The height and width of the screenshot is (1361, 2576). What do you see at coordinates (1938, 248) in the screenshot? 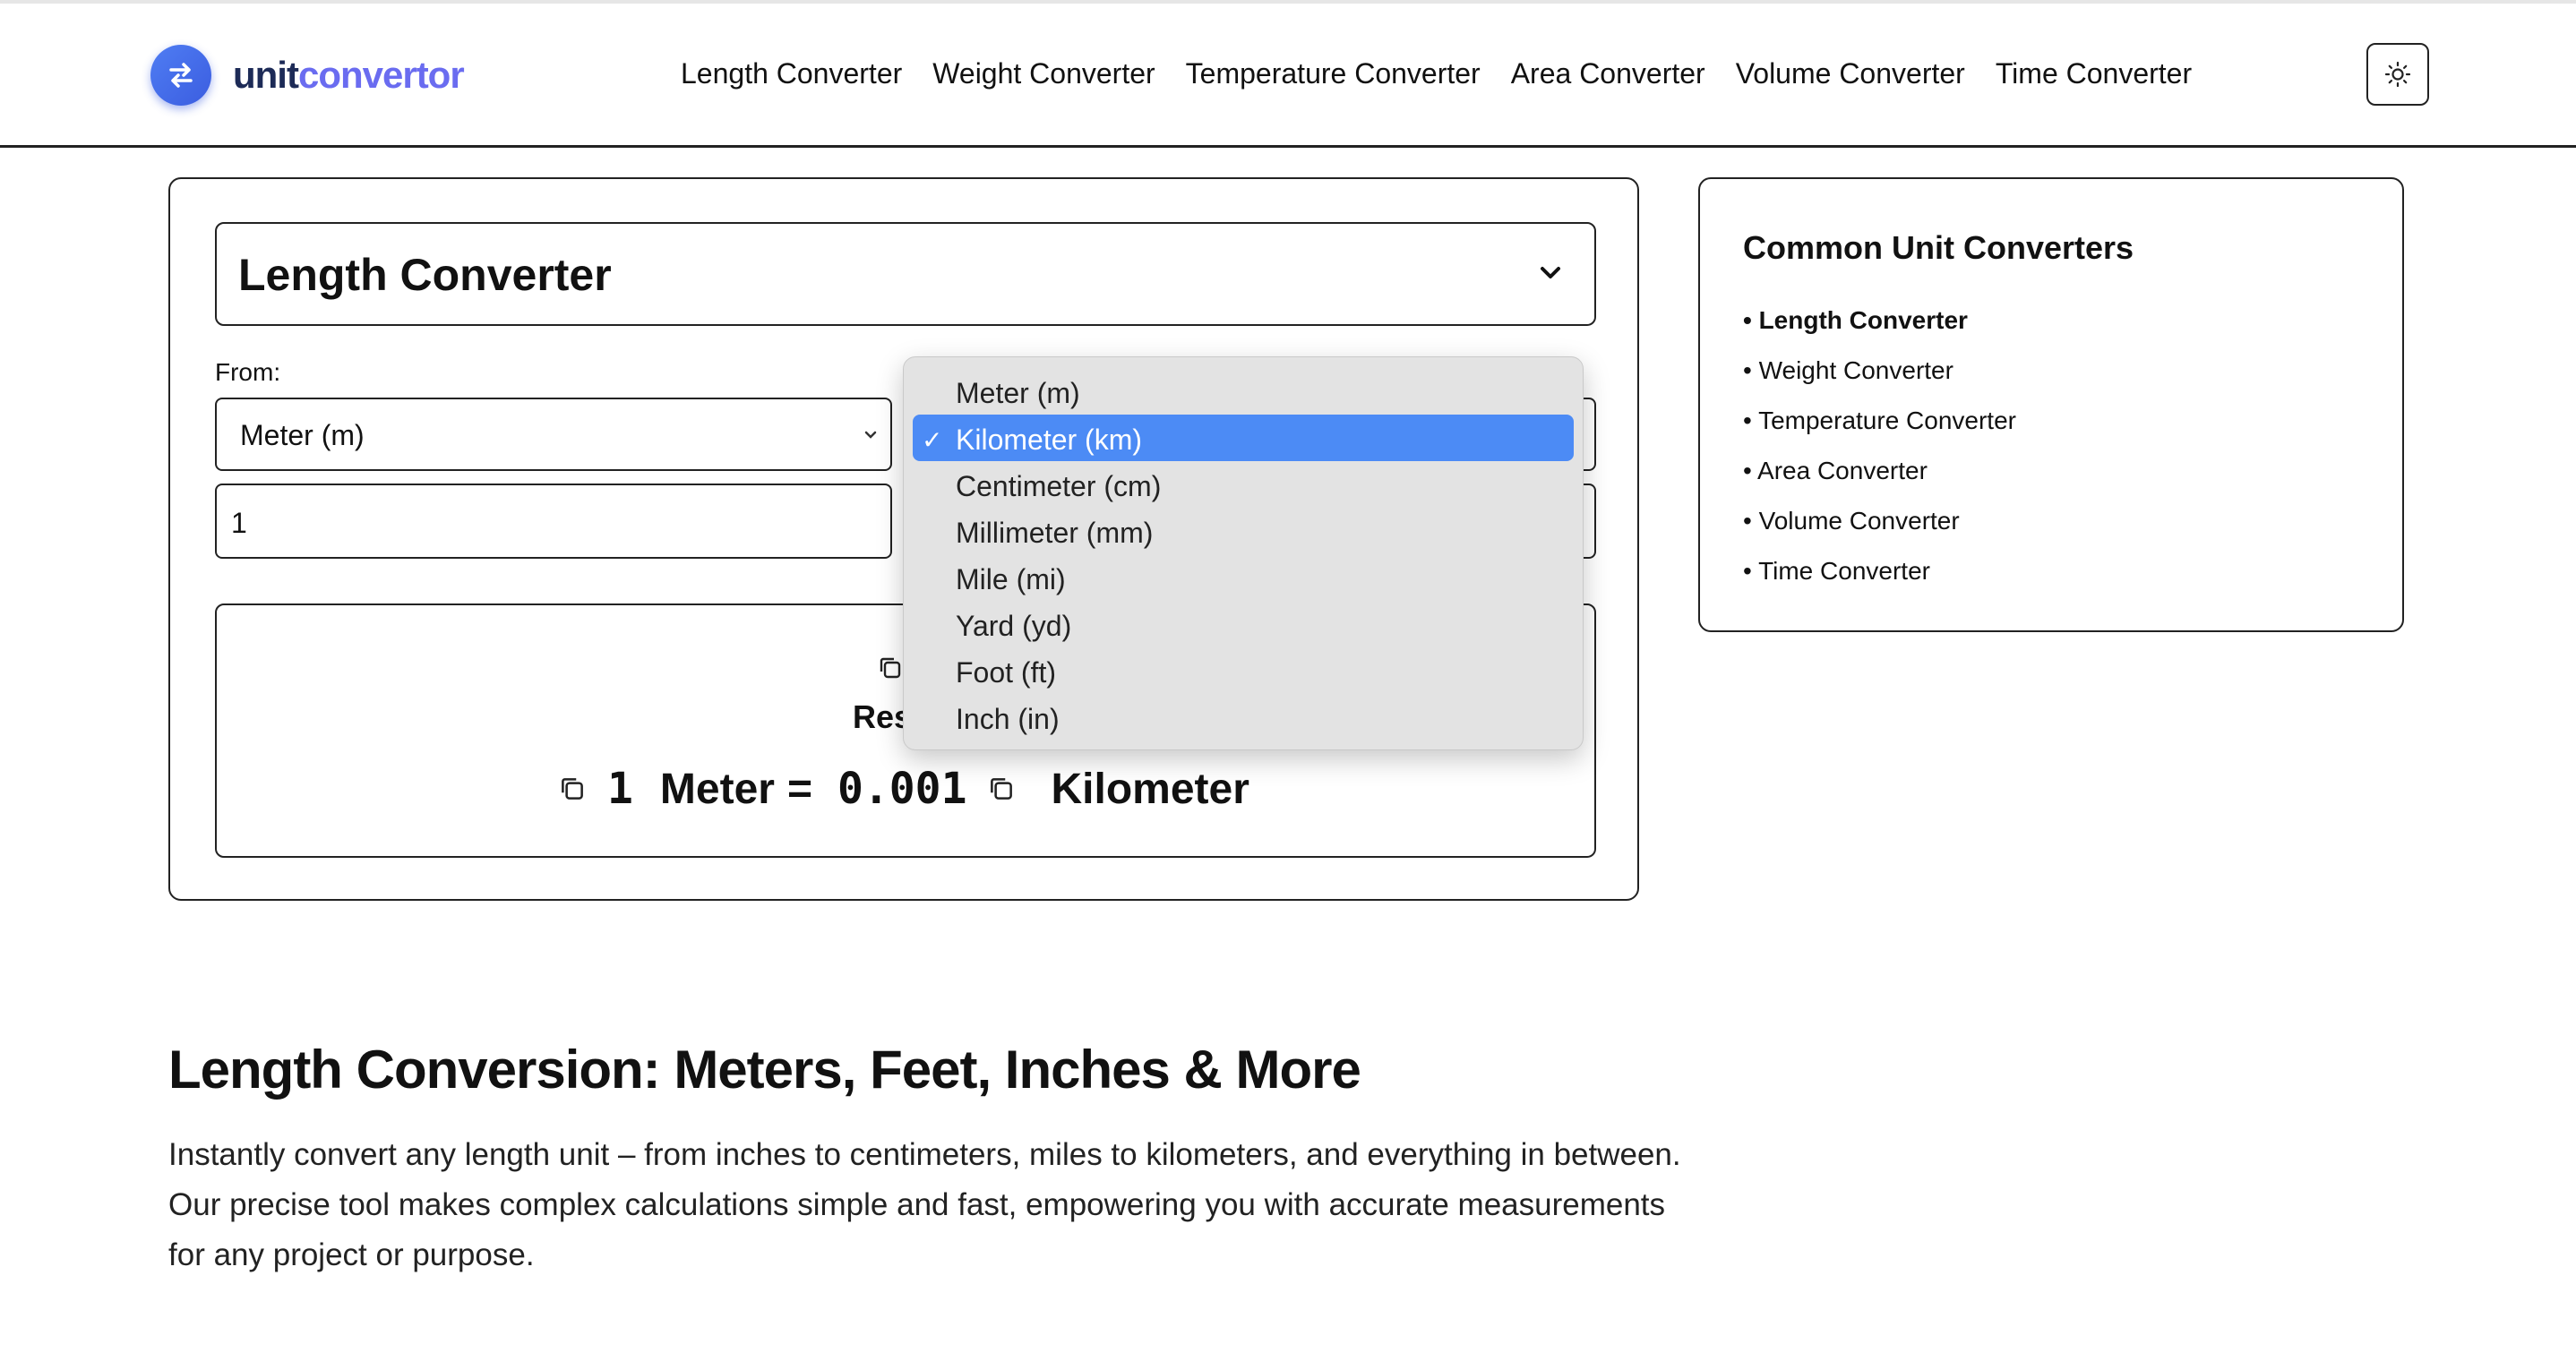
I see `sidebar-title: Common Unit Converters` at bounding box center [1938, 248].